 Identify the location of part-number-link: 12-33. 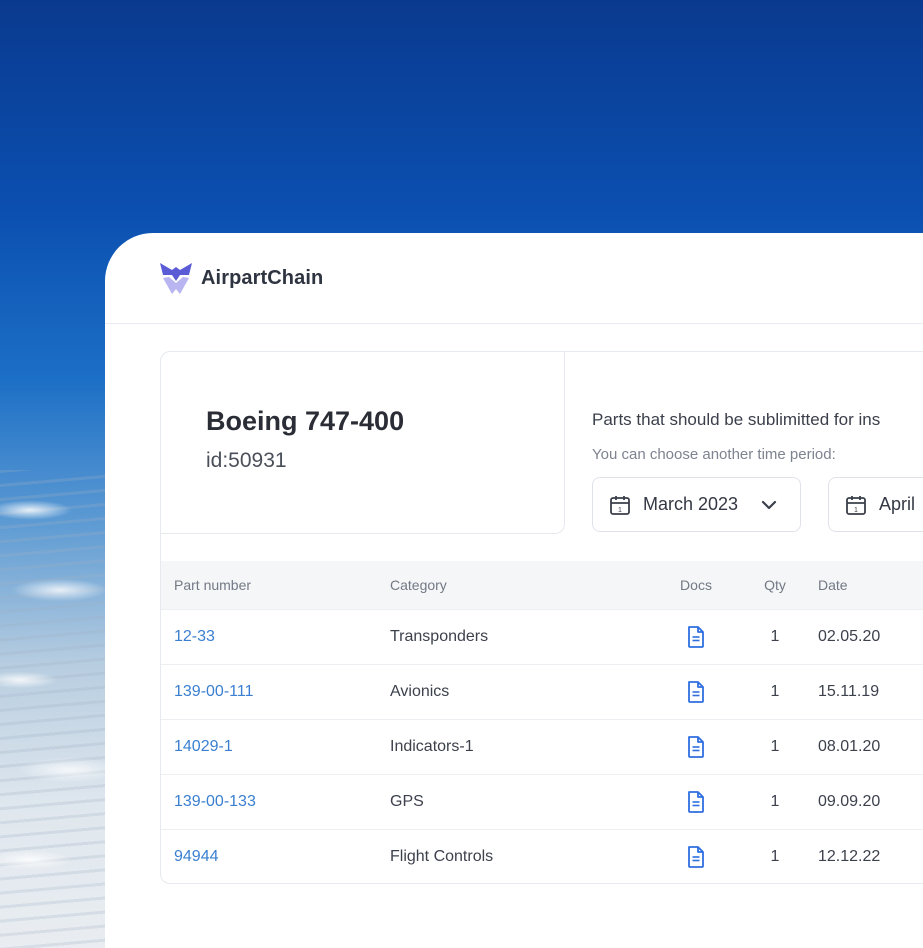
(194, 636).